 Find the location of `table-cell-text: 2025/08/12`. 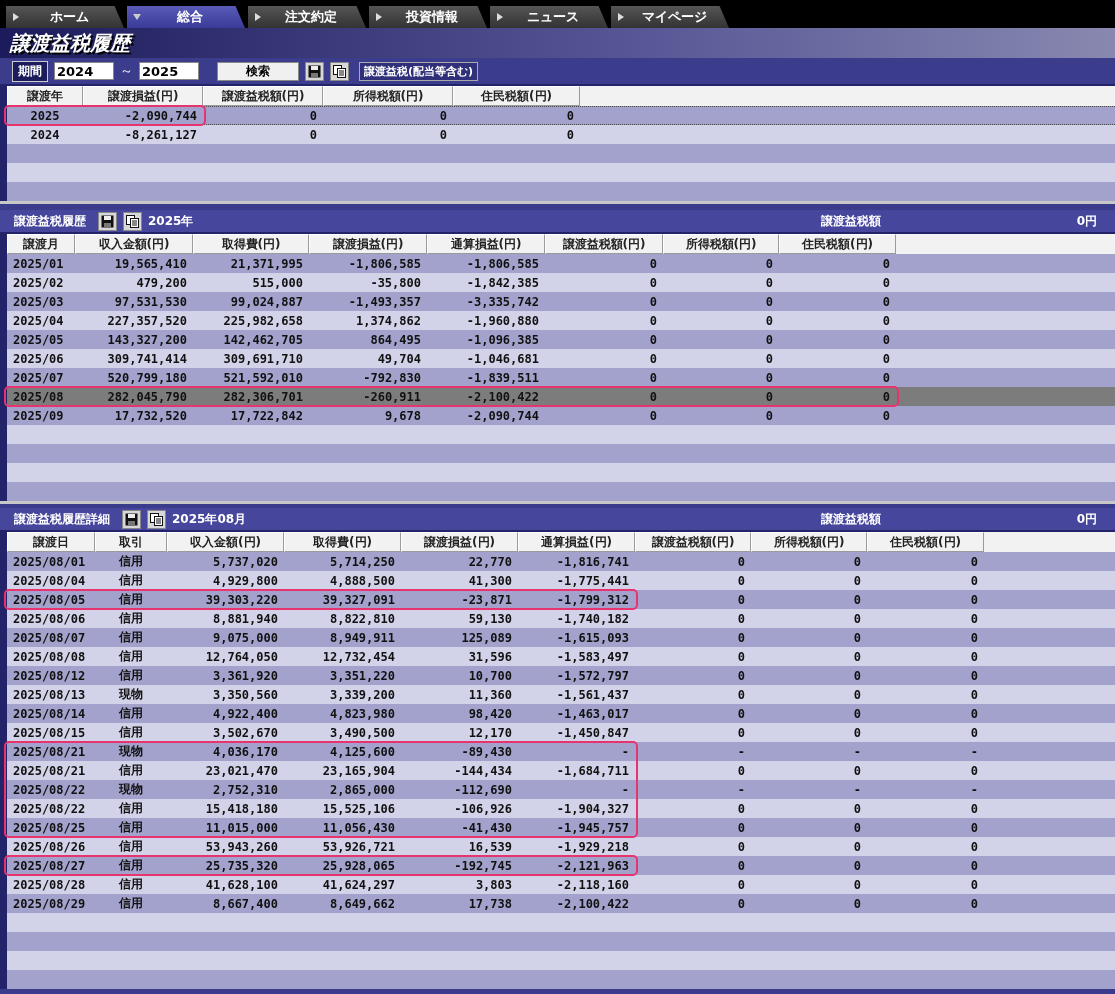

table-cell-text: 2025/08/12 is located at coordinates (49, 675).